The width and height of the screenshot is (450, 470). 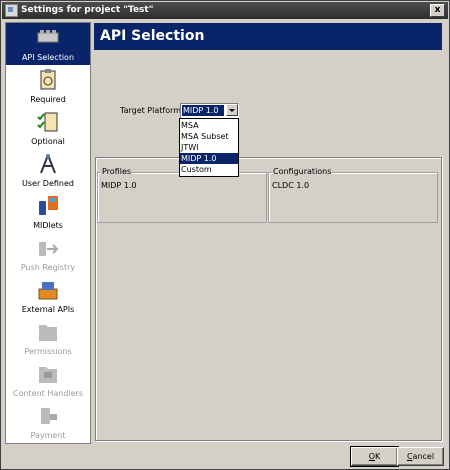 What do you see at coordinates (49, 416) in the screenshot?
I see `payment-icon` at bounding box center [49, 416].